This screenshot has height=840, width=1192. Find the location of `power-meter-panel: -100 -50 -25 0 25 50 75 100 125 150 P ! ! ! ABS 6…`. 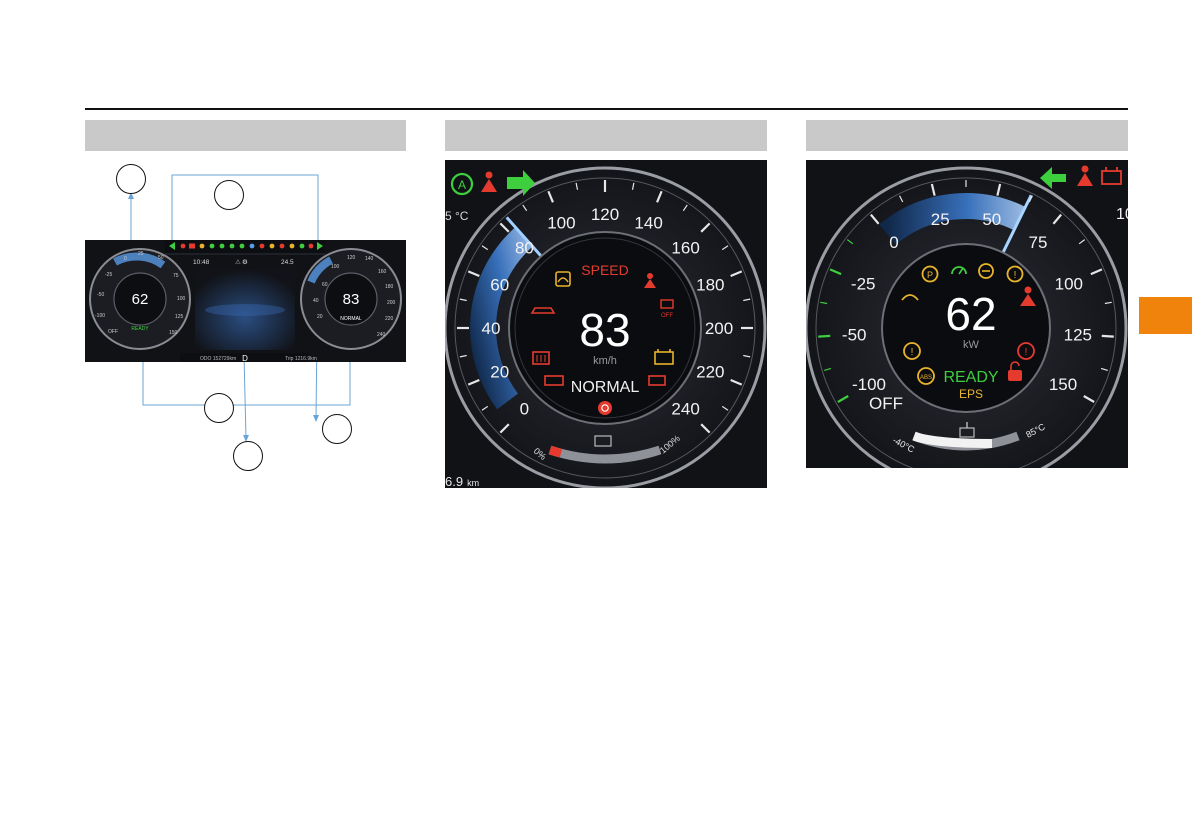

power-meter-panel: -100 -50 -25 0 25 50 75 100 125 150 P ! ! ! ABS 6… is located at coordinates (967, 314).